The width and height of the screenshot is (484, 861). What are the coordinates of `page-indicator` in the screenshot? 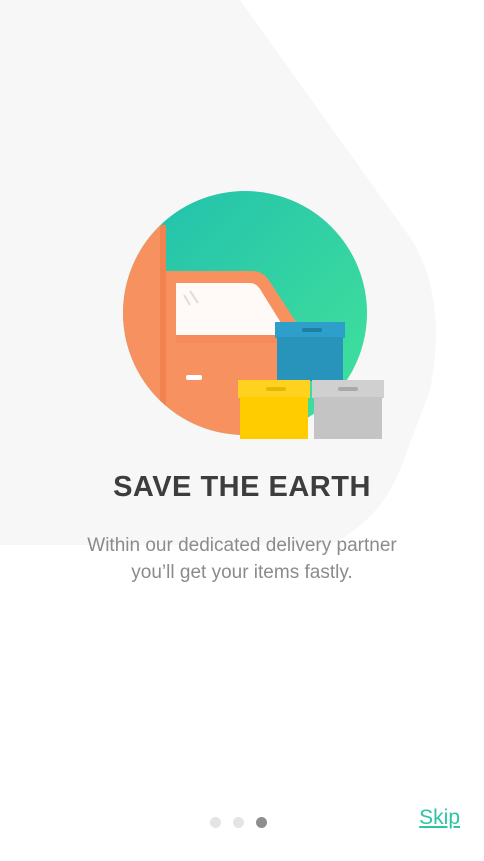 It's located at (238, 822).